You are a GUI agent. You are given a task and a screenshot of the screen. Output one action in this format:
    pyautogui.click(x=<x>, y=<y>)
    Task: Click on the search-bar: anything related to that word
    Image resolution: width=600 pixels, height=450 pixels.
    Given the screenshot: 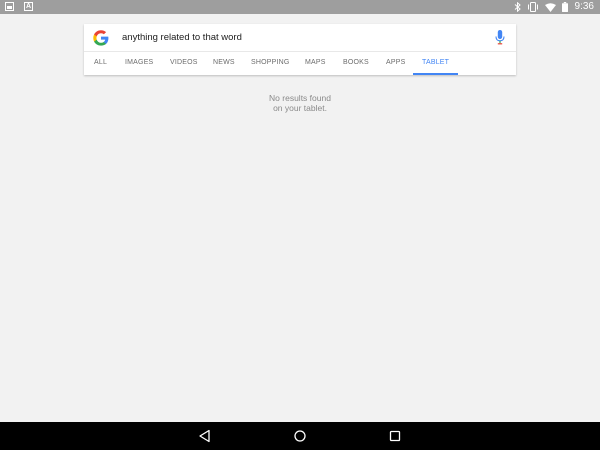 What is the action you would take?
    pyautogui.click(x=300, y=38)
    